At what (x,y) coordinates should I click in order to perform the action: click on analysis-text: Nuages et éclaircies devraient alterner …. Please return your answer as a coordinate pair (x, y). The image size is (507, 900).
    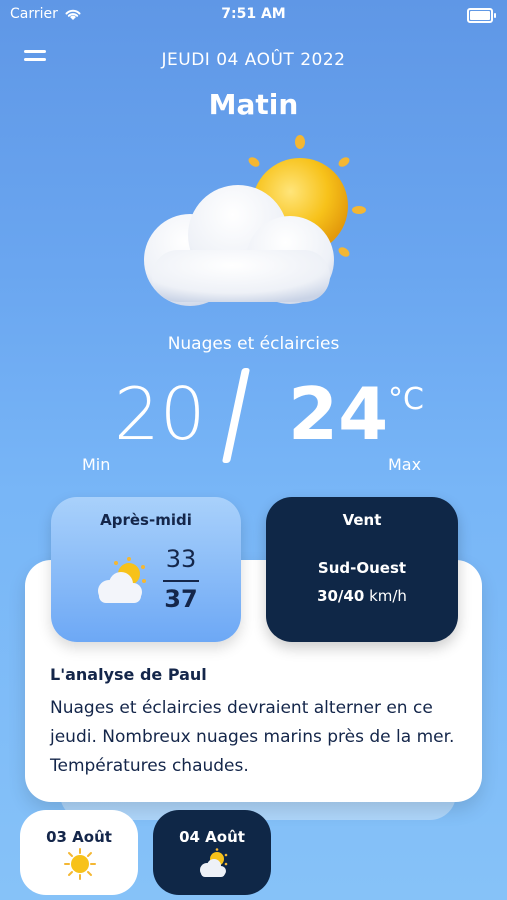
    Looking at the image, I should click on (252, 737).